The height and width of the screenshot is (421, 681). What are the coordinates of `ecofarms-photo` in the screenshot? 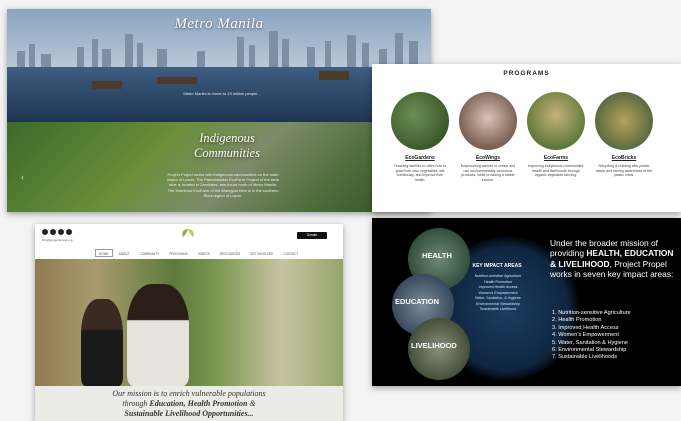 It's located at (556, 121).